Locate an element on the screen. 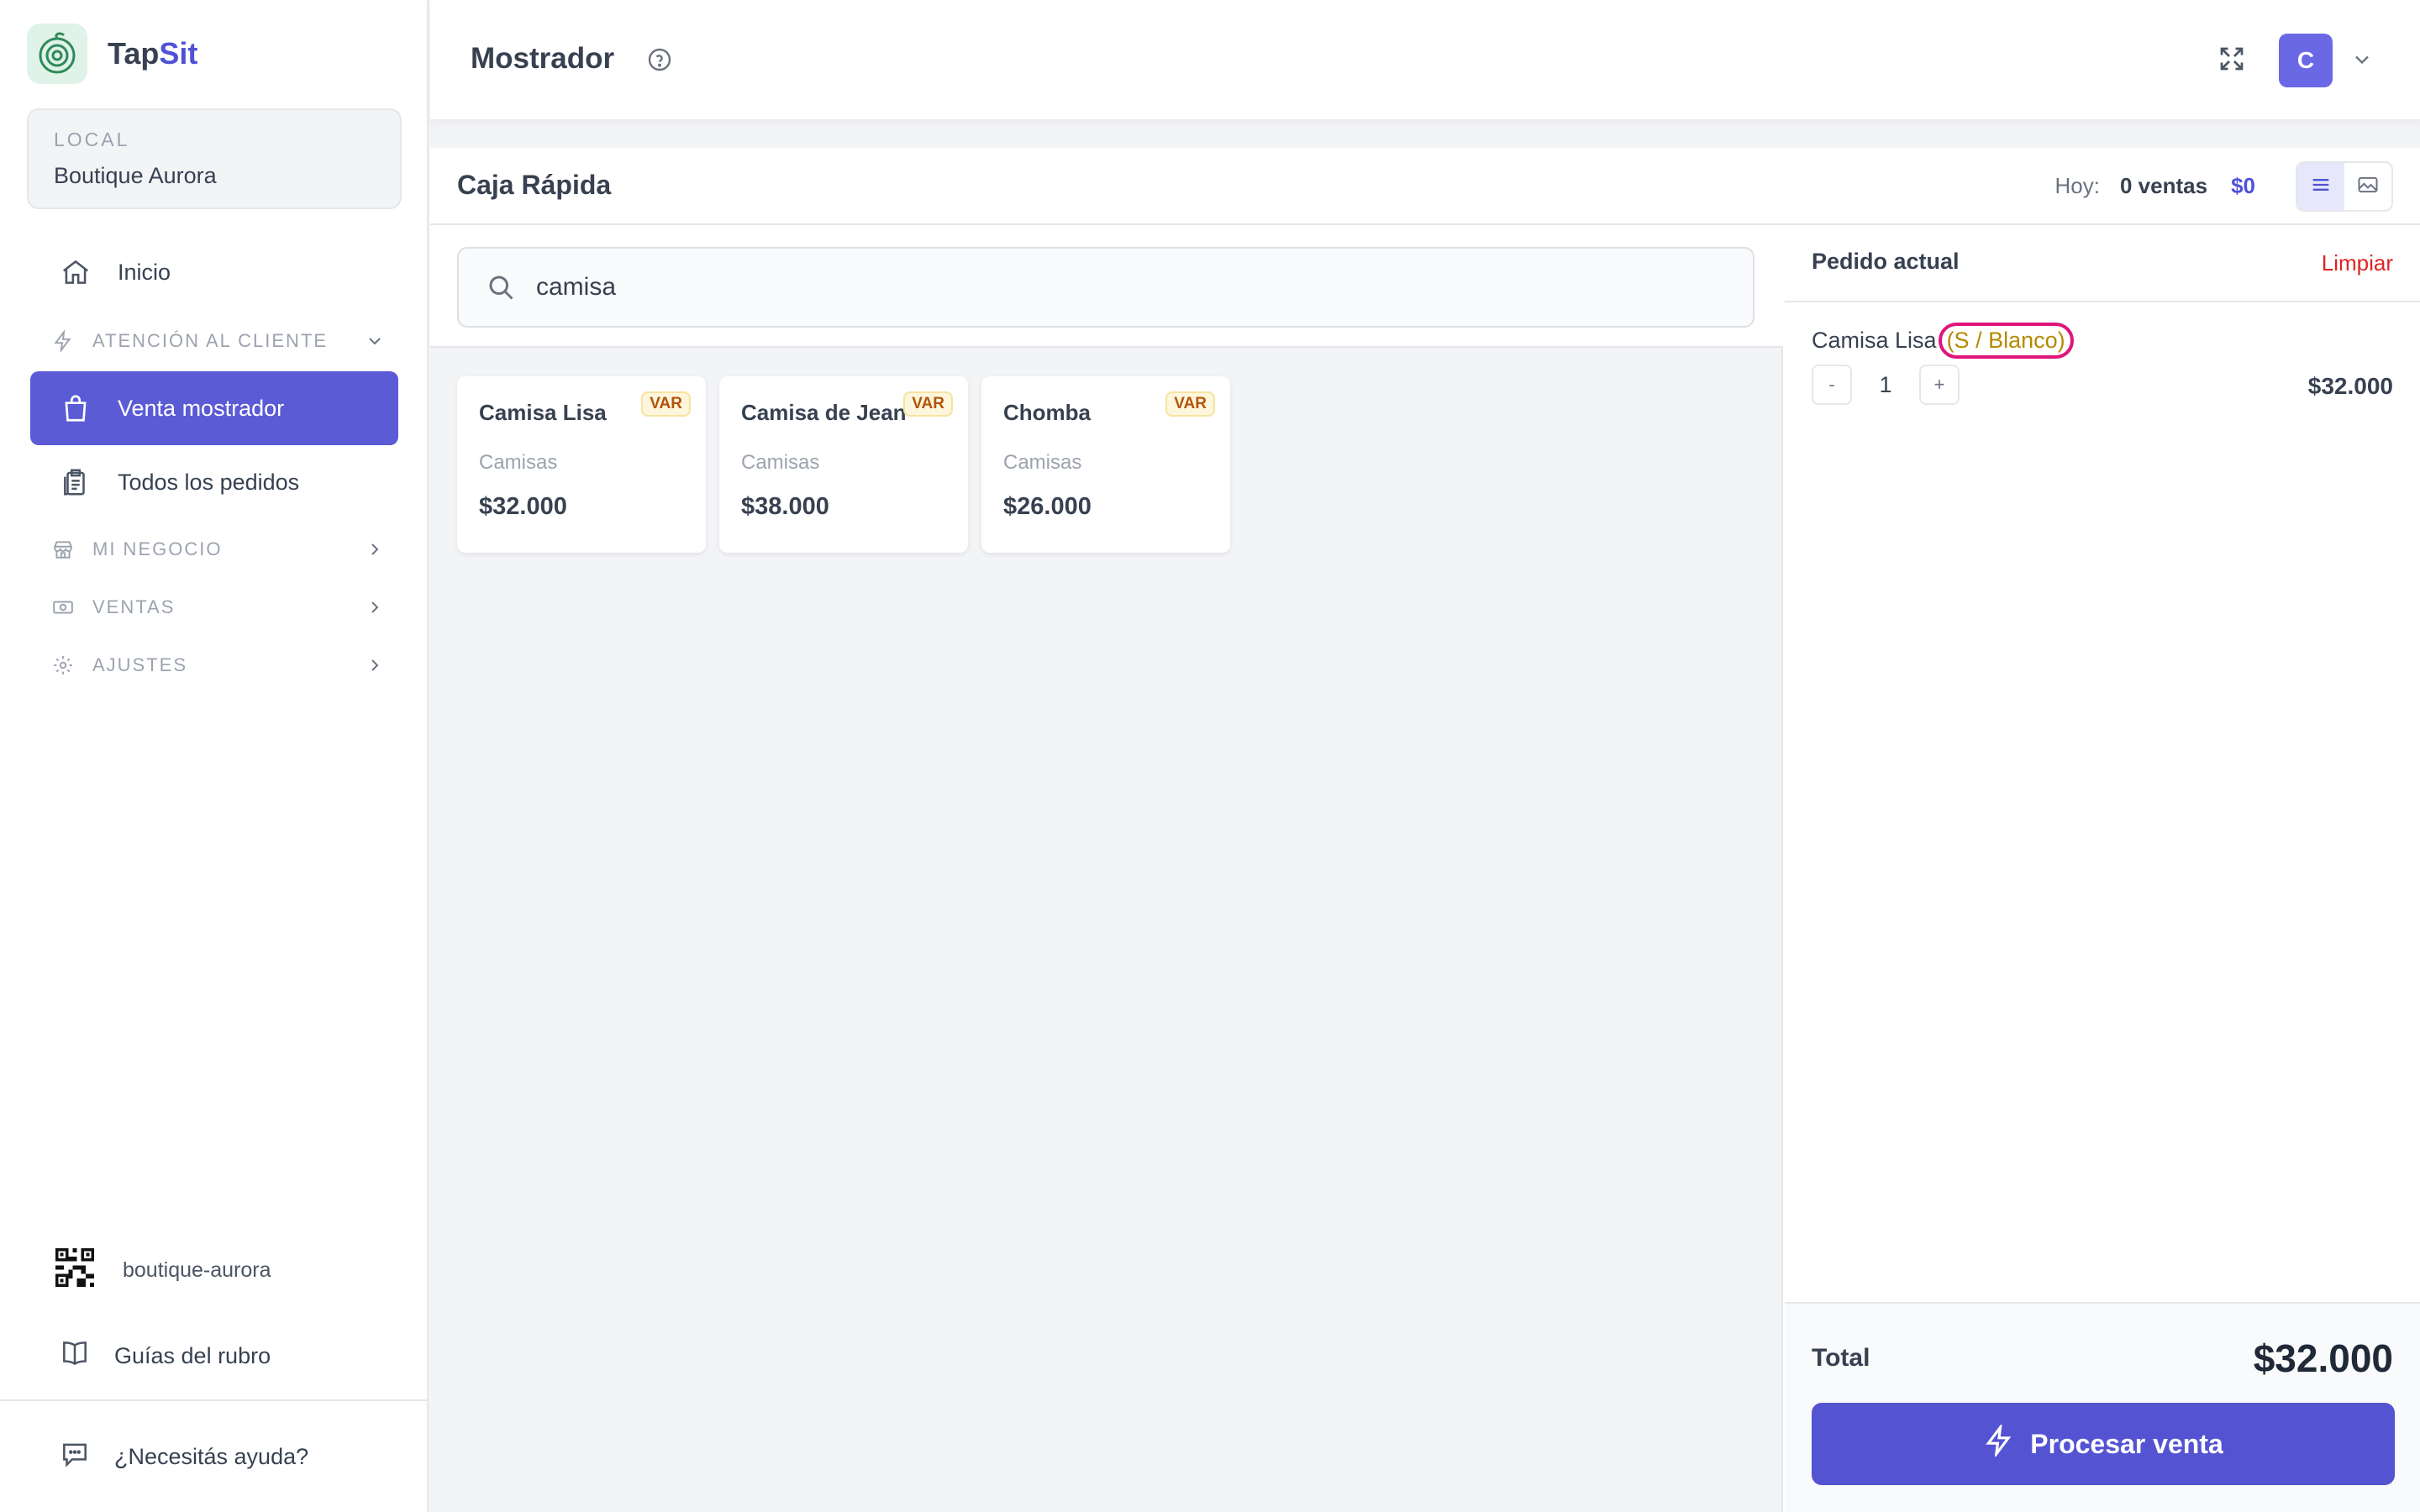 The height and width of the screenshot is (1512, 2420). qr-code-icon is located at coordinates (75, 1270).